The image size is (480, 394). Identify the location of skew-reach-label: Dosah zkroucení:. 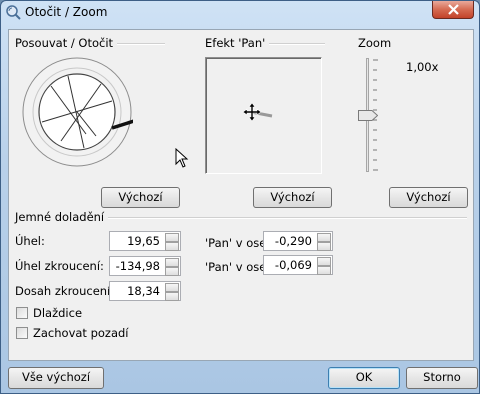
(65, 291).